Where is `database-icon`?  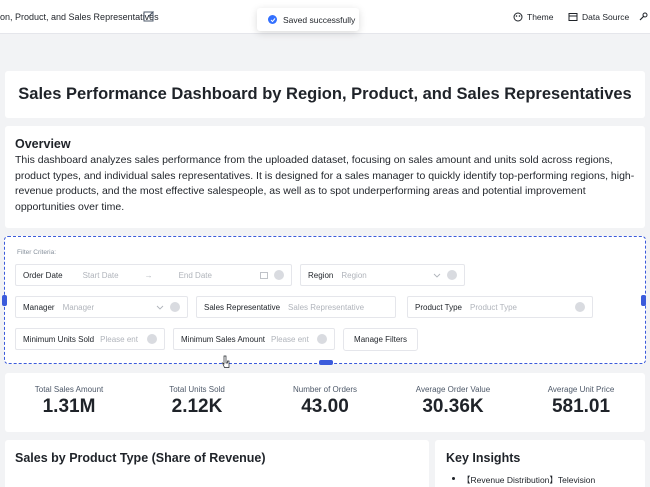
database-icon is located at coordinates (573, 17).